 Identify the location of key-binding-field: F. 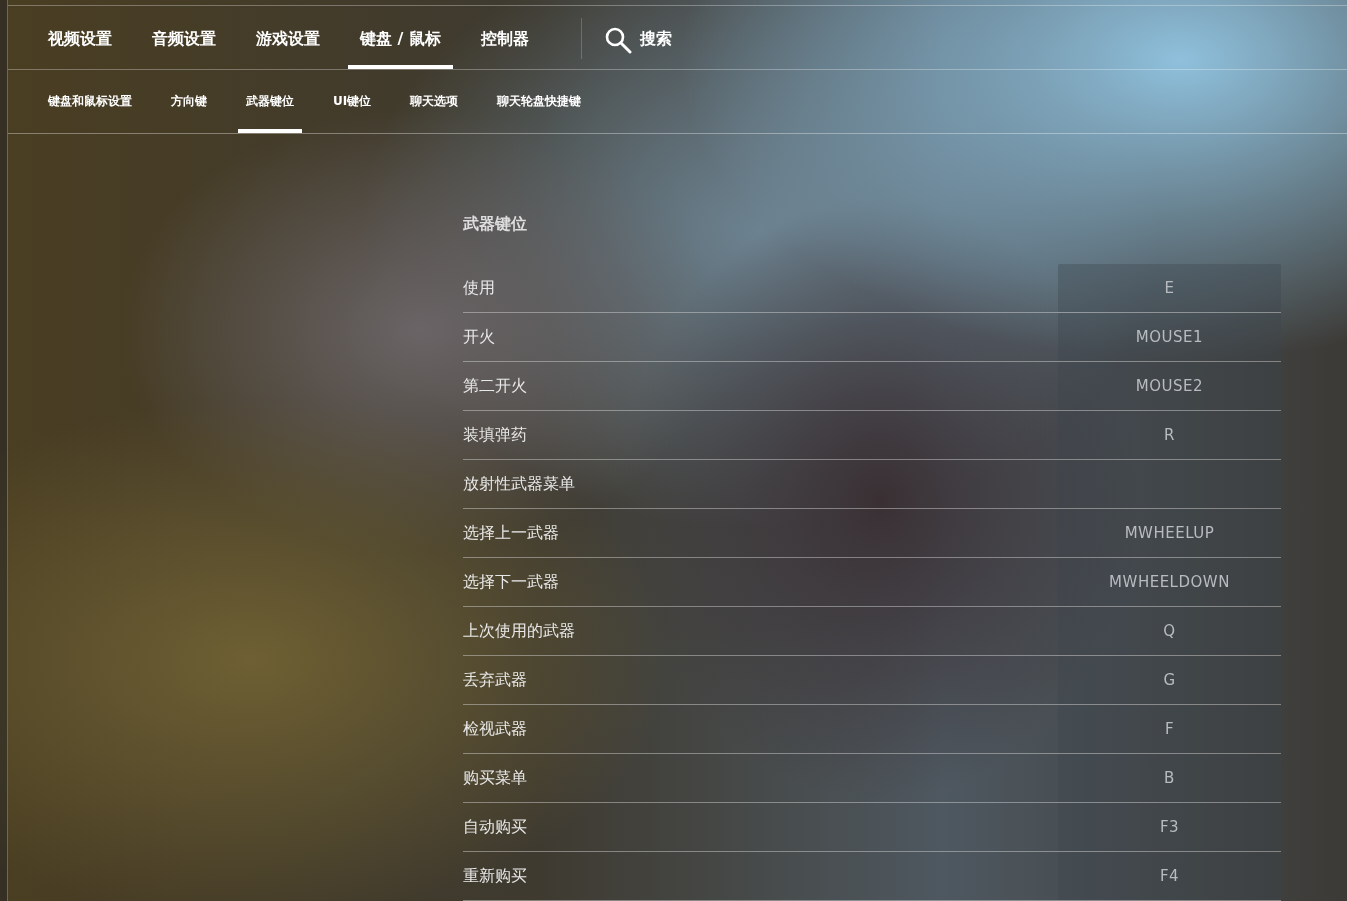
(1169, 729).